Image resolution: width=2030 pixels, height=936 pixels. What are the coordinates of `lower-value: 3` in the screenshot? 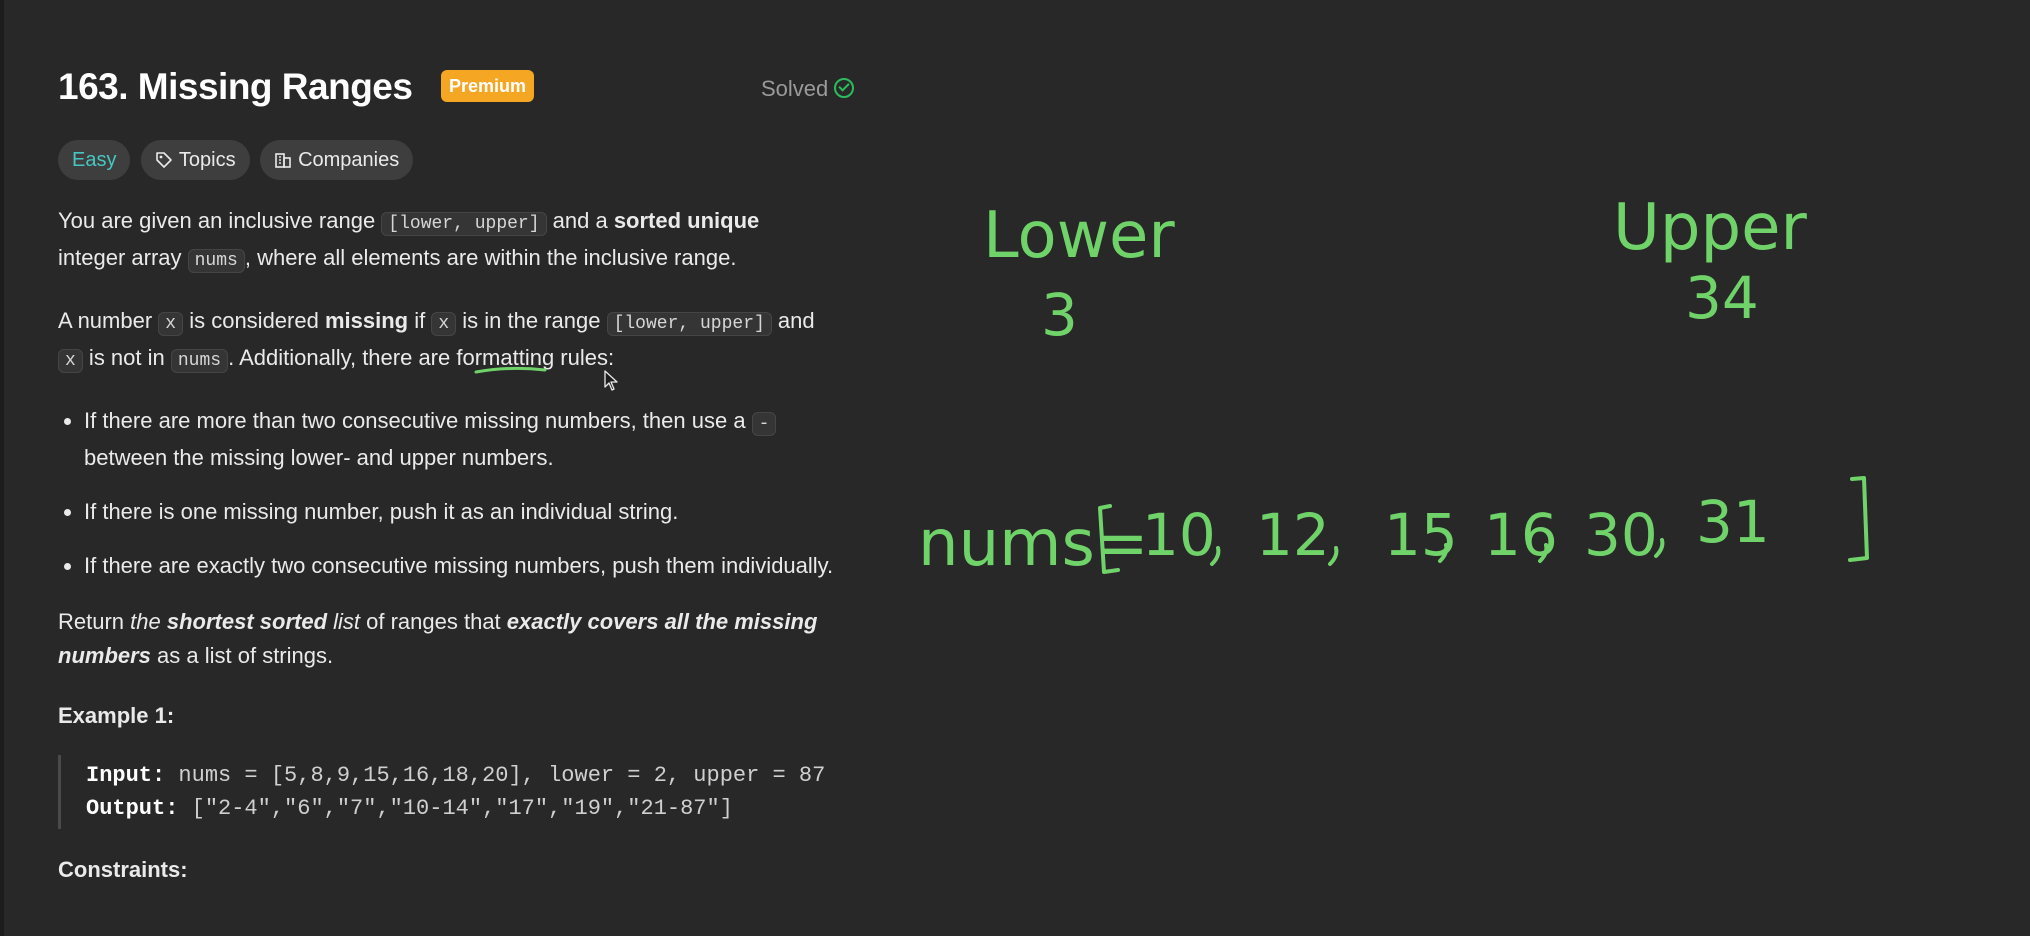 It's located at (1059, 315).